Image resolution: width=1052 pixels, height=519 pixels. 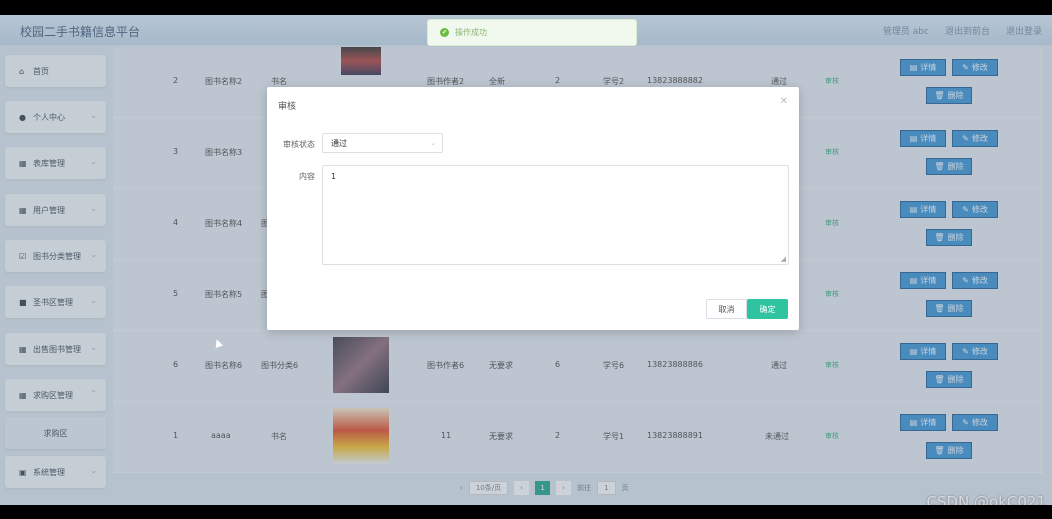 I want to click on success-toast: ✔ 操作成功, so click(x=532, y=32).